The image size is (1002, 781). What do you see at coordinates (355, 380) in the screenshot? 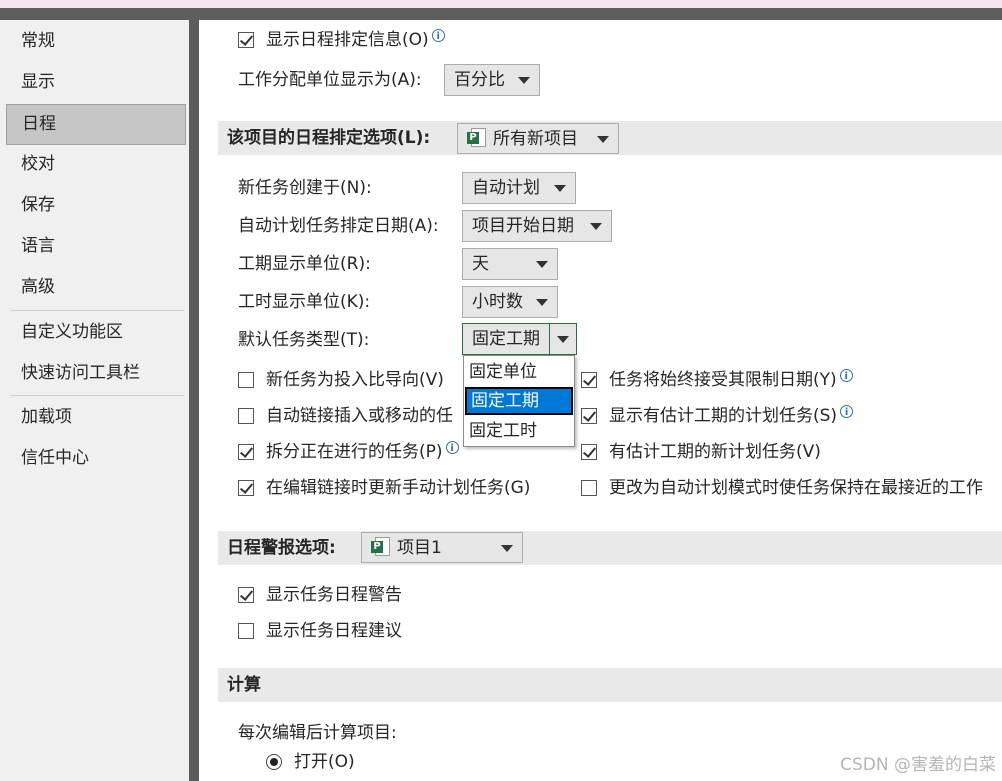
I see `effort-driven-label: 新任务为投入比导向(V)` at bounding box center [355, 380].